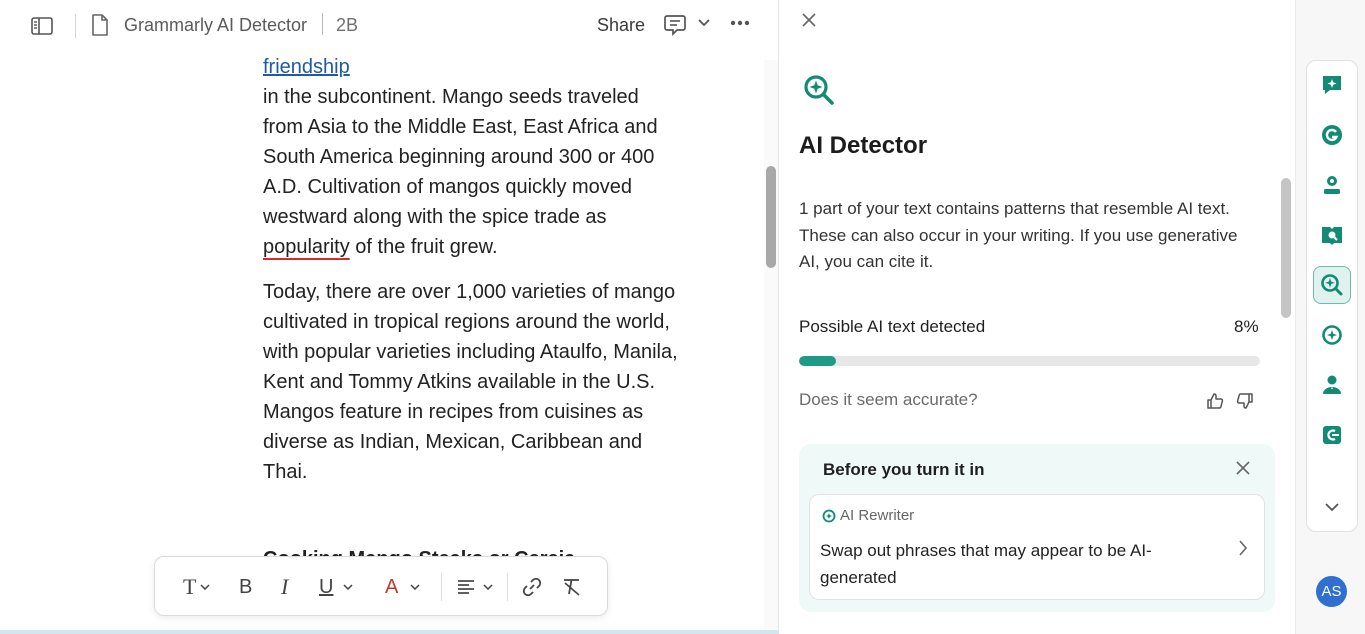 The width and height of the screenshot is (1365, 634). What do you see at coordinates (817, 361) in the screenshot?
I see `detection-progress-fill` at bounding box center [817, 361].